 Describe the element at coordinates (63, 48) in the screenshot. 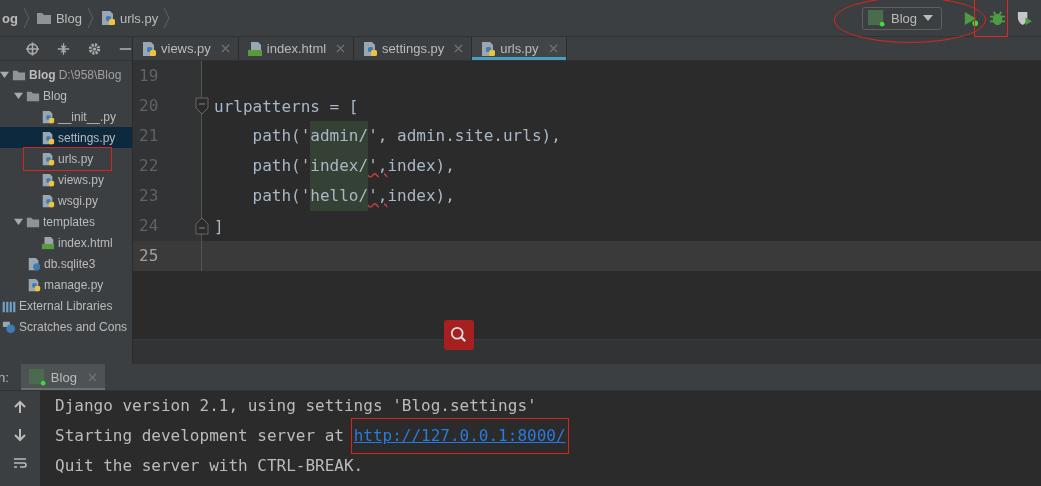

I see `collapse-icon` at that location.